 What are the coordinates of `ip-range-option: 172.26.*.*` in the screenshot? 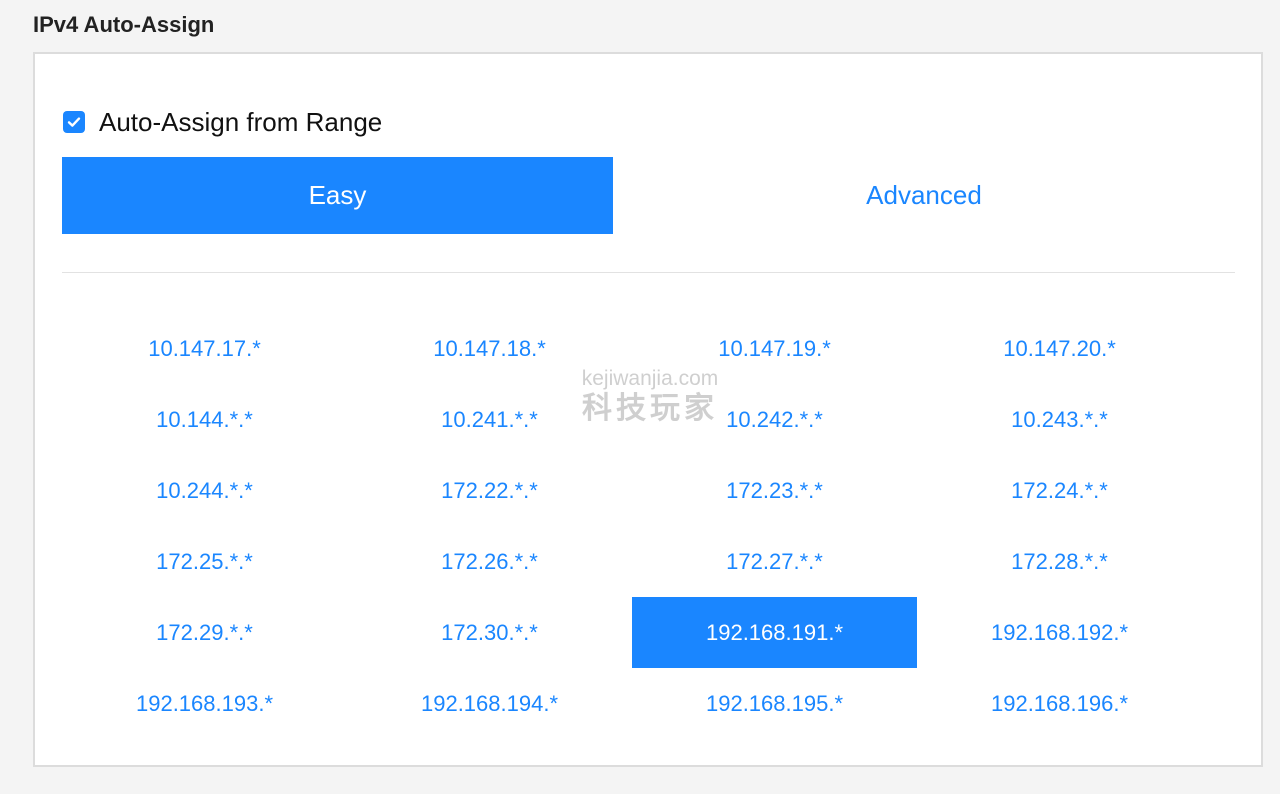 It's located at (489, 561).